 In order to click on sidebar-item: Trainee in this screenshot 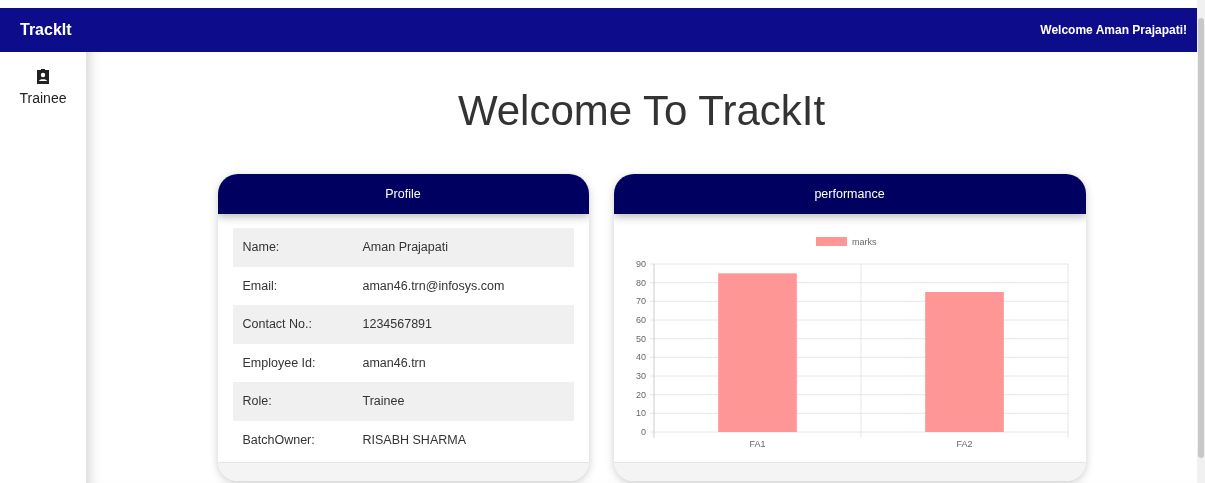, I will do `click(43, 87)`.